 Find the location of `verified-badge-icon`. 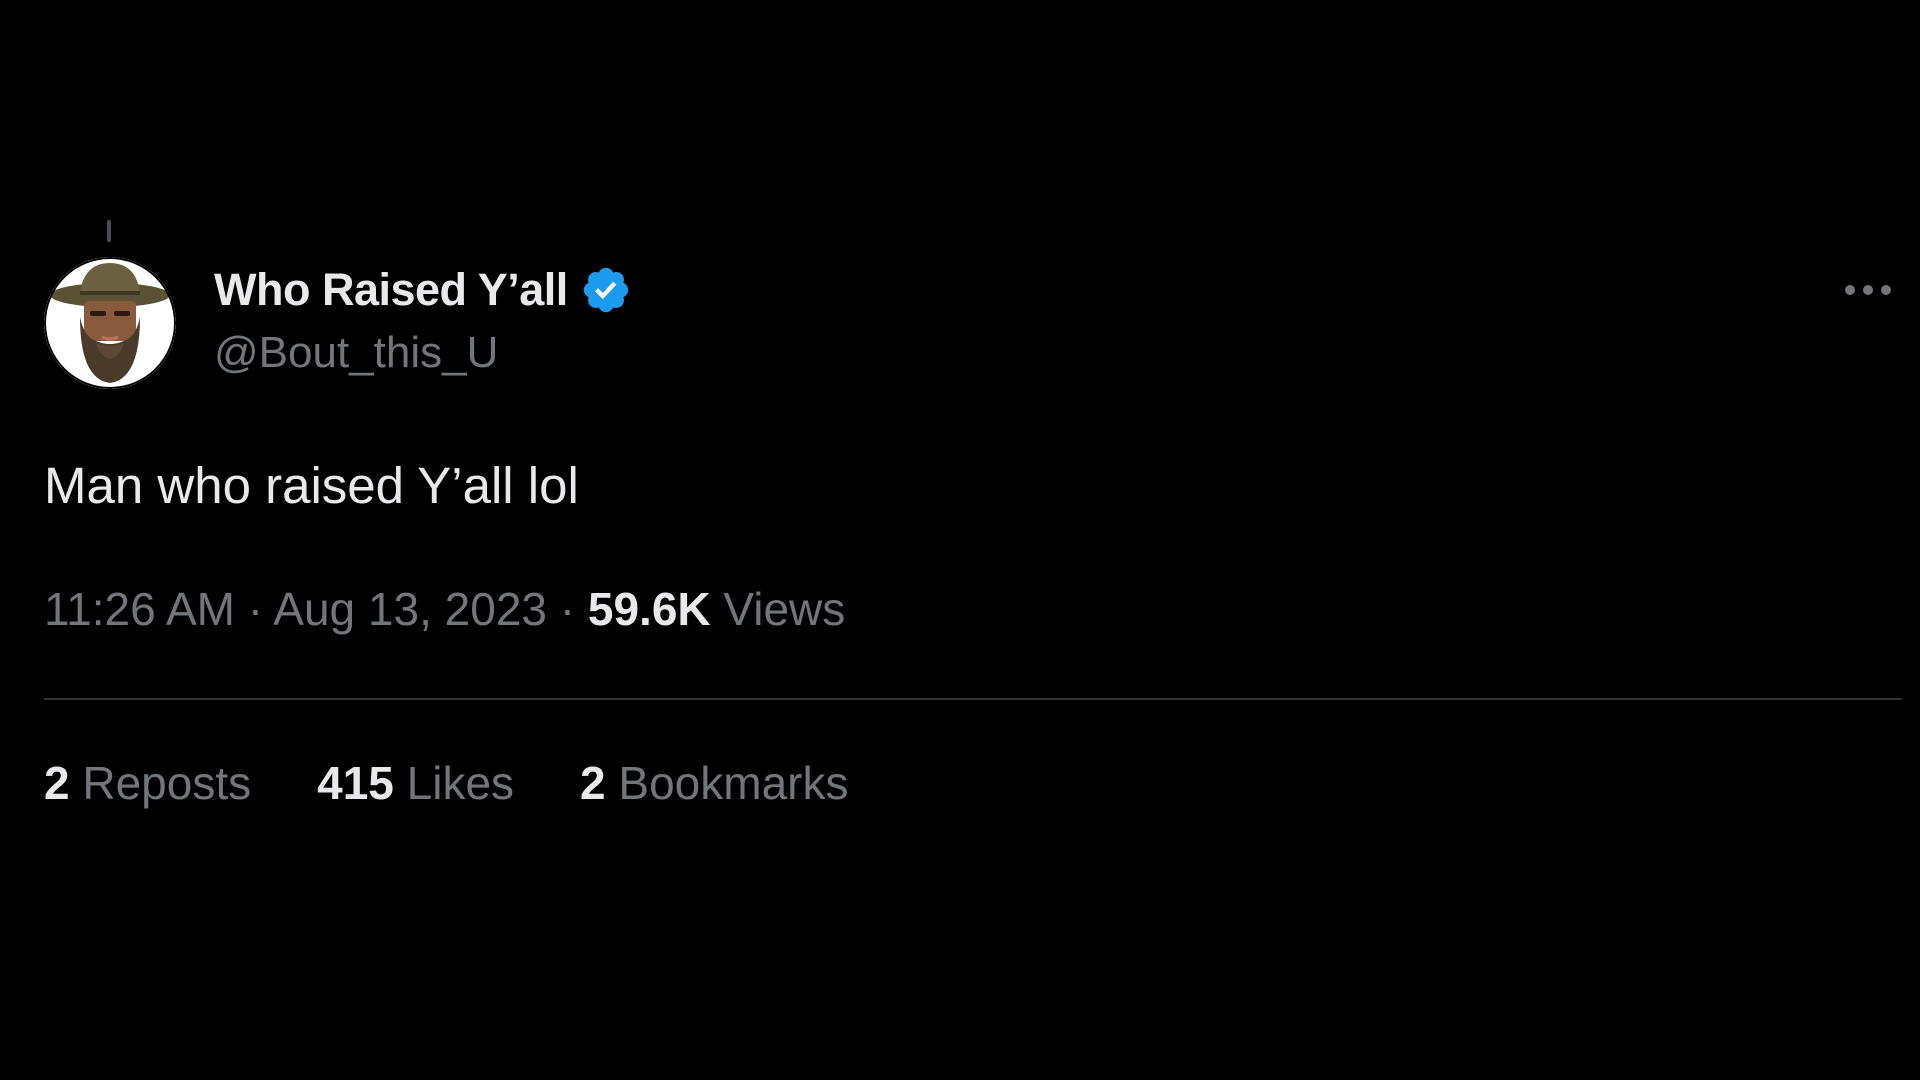

verified-badge-icon is located at coordinates (606, 290).